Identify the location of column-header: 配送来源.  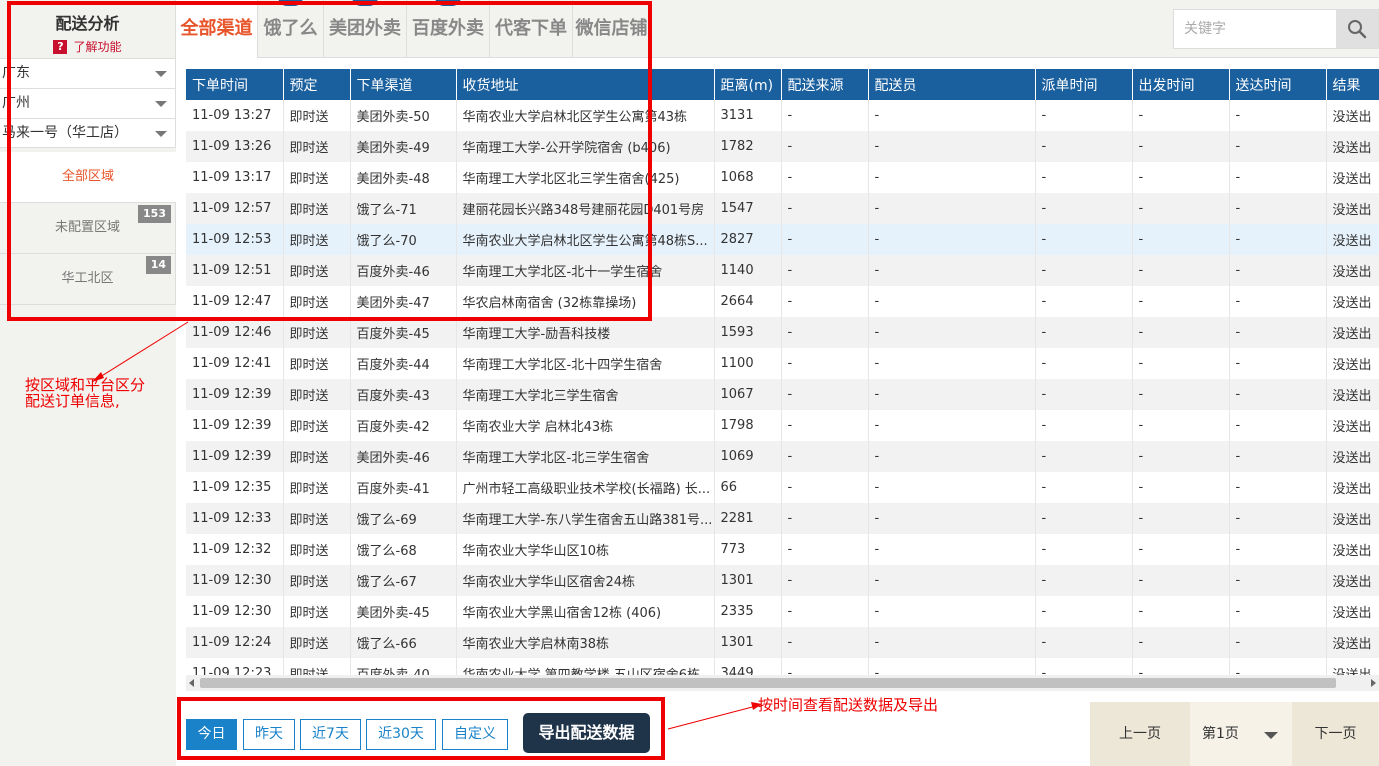
(825, 84).